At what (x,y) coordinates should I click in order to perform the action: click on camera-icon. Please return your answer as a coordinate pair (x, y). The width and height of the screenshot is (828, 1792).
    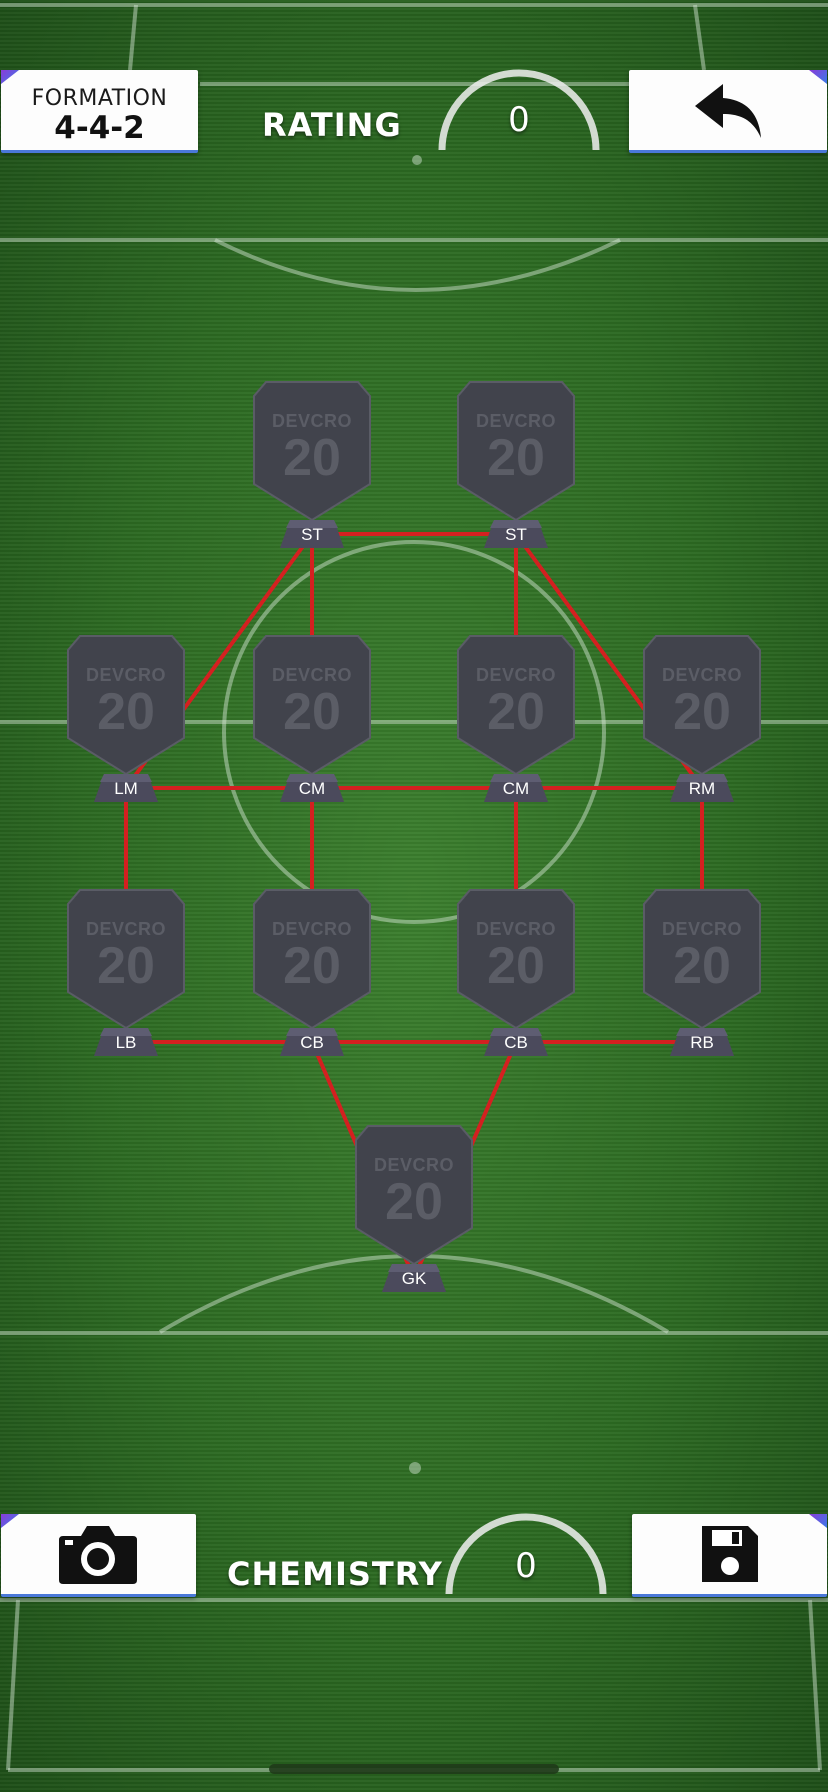
    Looking at the image, I should click on (98, 1555).